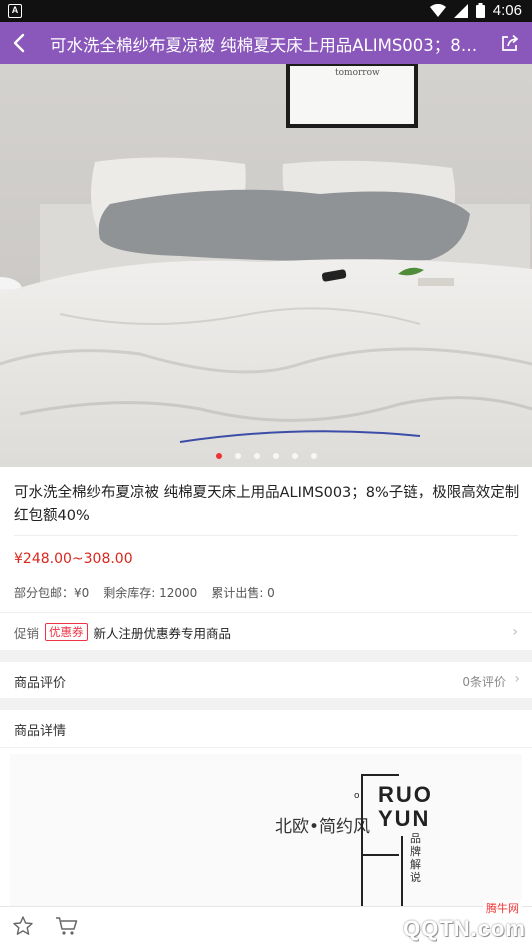  I want to click on battery-icon, so click(480, 10).